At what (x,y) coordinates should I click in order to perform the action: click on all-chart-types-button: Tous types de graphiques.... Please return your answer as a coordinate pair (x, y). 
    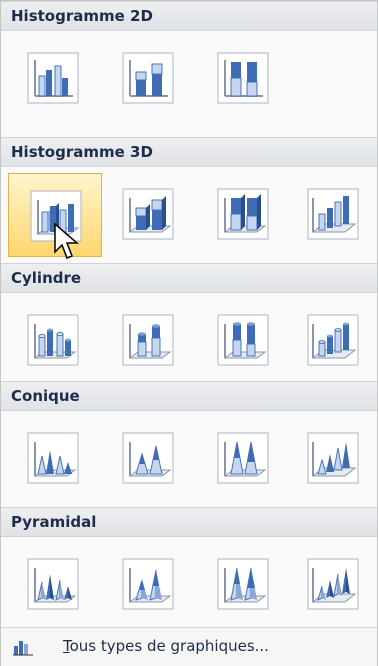
    Looking at the image, I should click on (189, 646).